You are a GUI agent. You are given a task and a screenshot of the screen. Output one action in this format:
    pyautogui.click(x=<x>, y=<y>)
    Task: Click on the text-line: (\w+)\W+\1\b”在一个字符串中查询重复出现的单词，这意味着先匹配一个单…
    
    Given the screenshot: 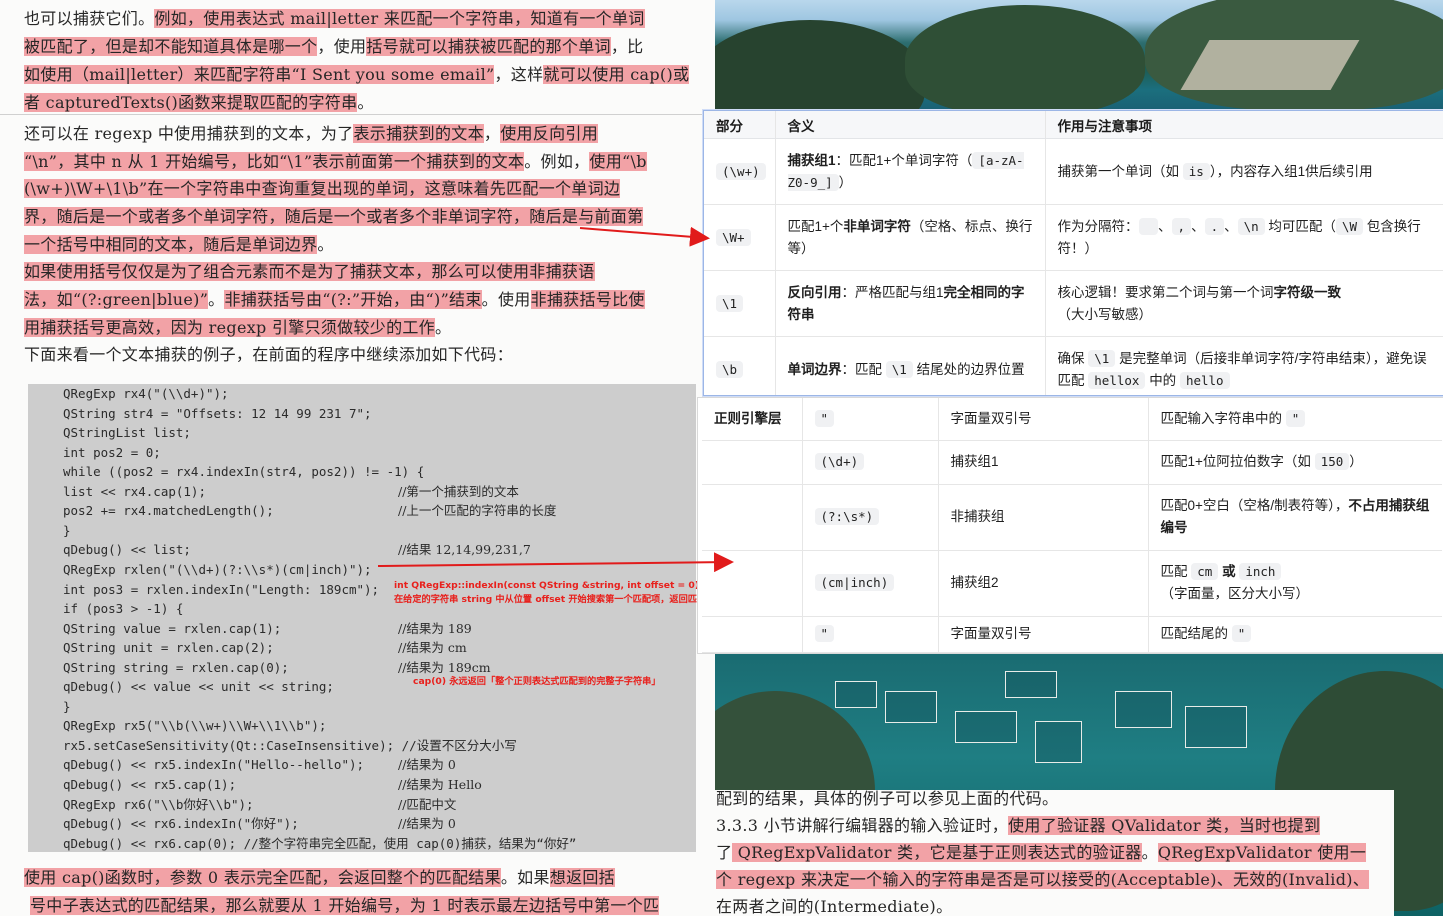 What is the action you would take?
    pyautogui.click(x=322, y=188)
    